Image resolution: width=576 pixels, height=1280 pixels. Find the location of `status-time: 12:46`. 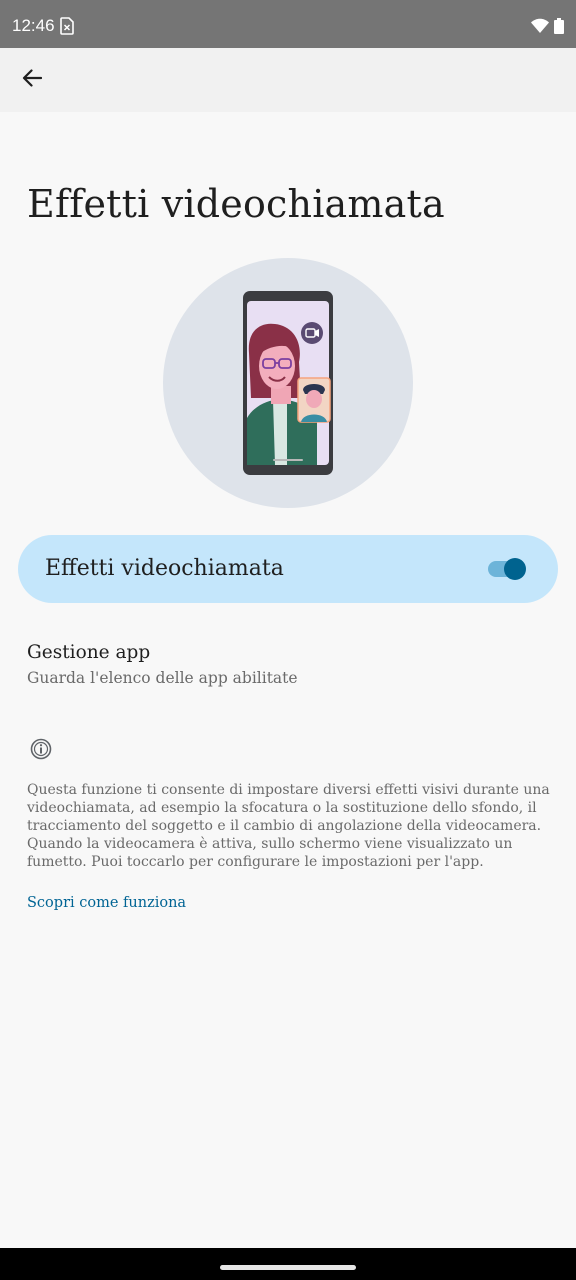

status-time: 12:46 is located at coordinates (33, 25).